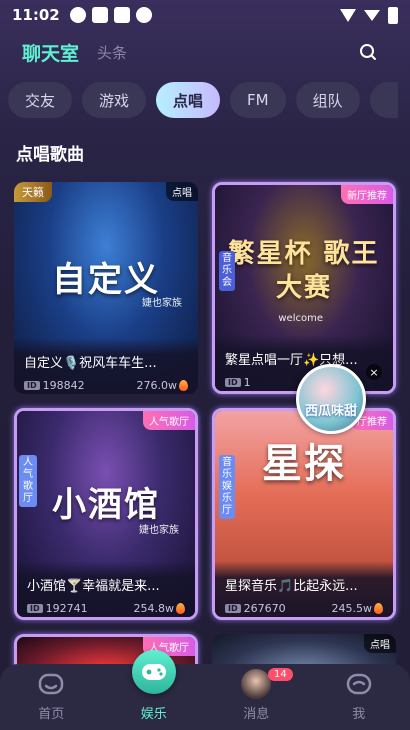  What do you see at coordinates (256, 684) in the screenshot?
I see `avatar` at bounding box center [256, 684].